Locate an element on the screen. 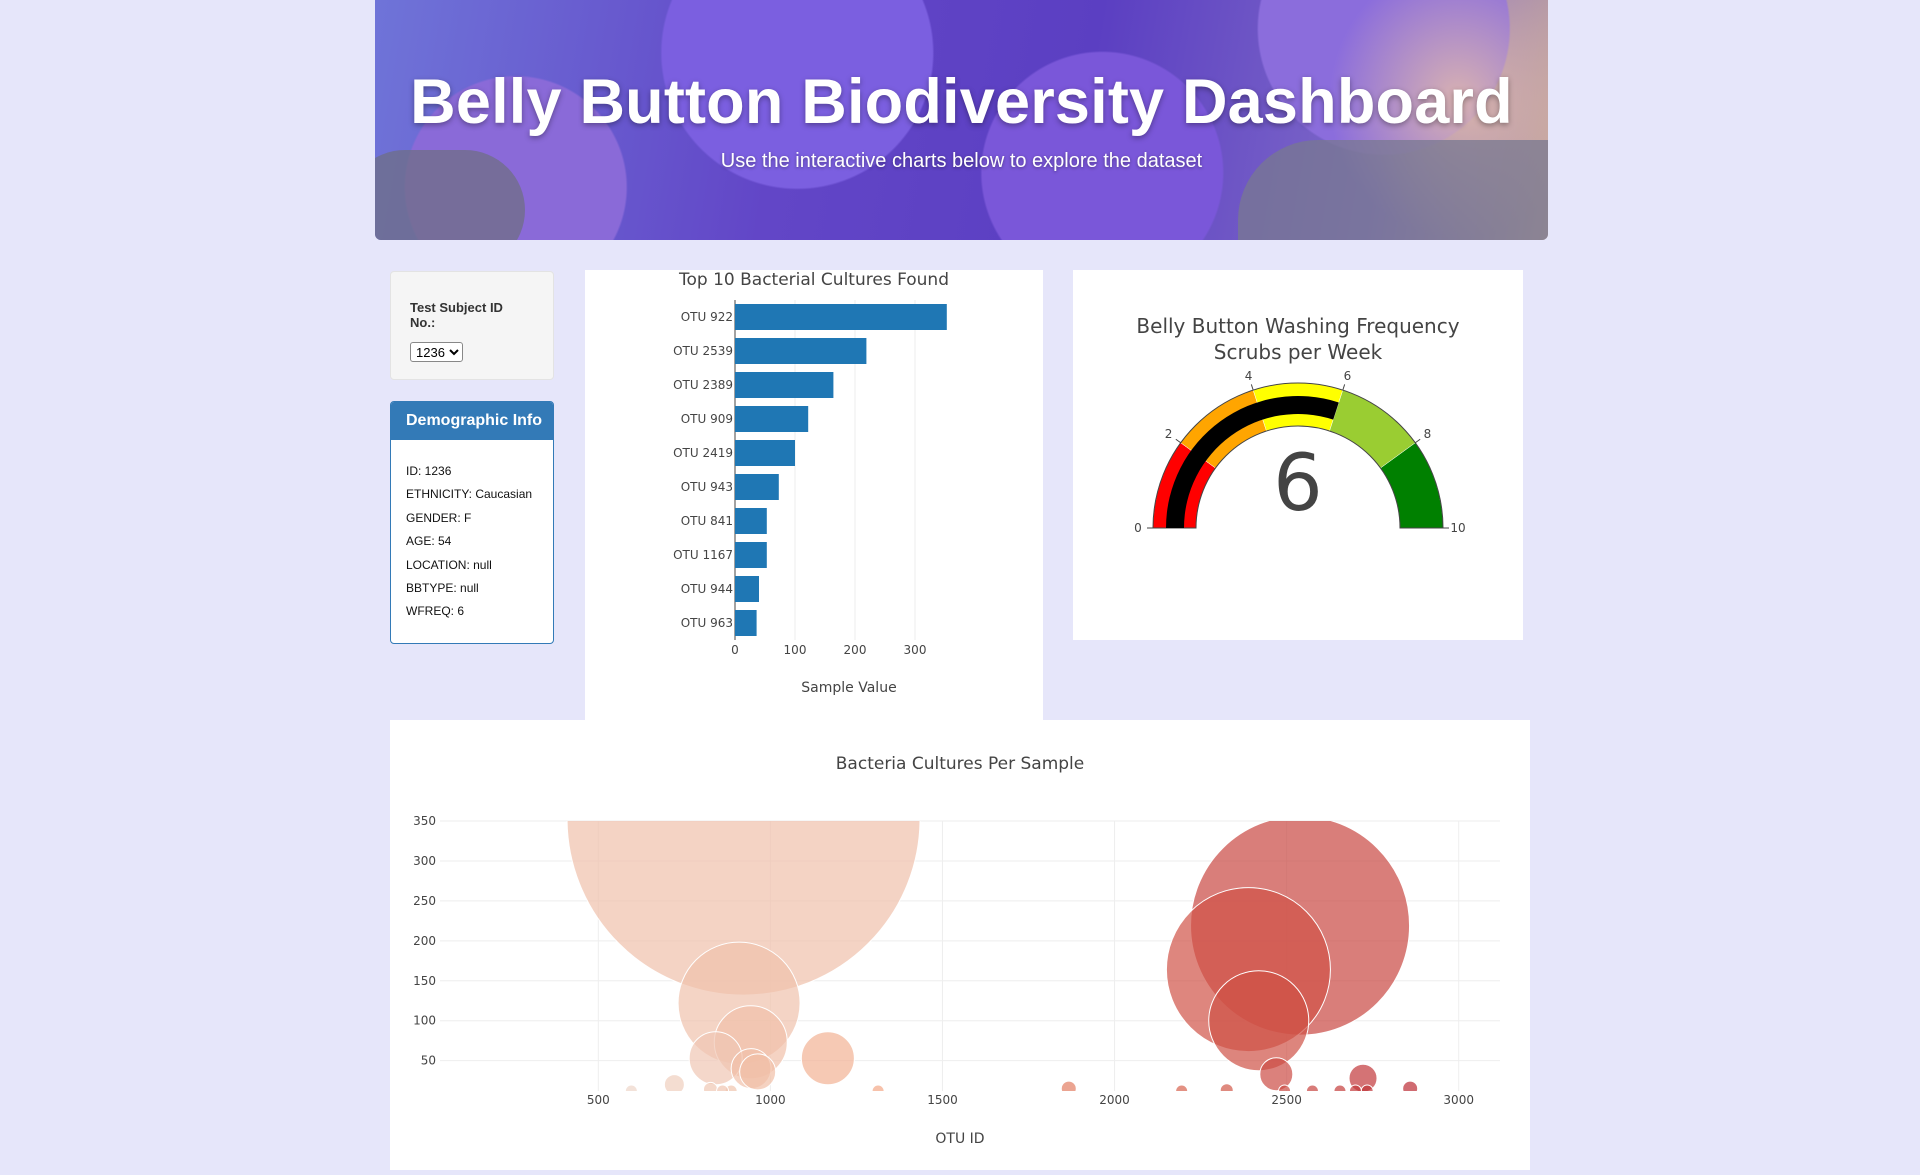  subject-id-select: 1236 is located at coordinates (436, 352).